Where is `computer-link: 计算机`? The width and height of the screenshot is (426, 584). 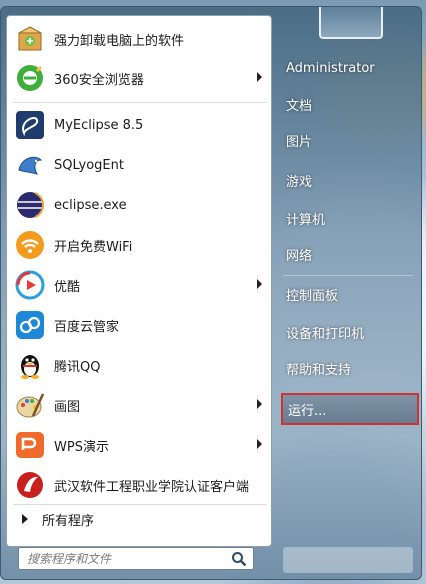
computer-link: 计算机 is located at coordinates (348, 218).